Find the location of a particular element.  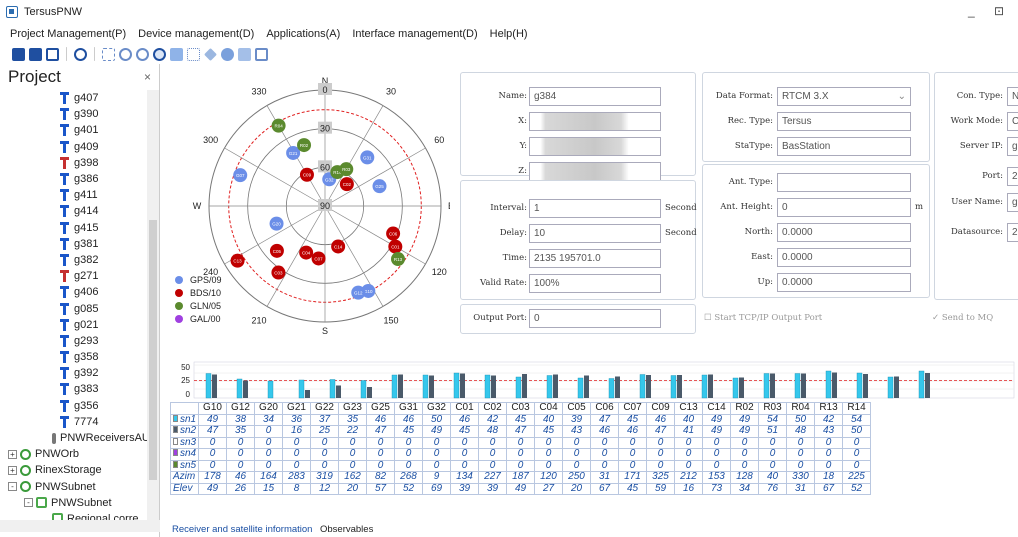

port-field: 2 is located at coordinates (1012, 176).